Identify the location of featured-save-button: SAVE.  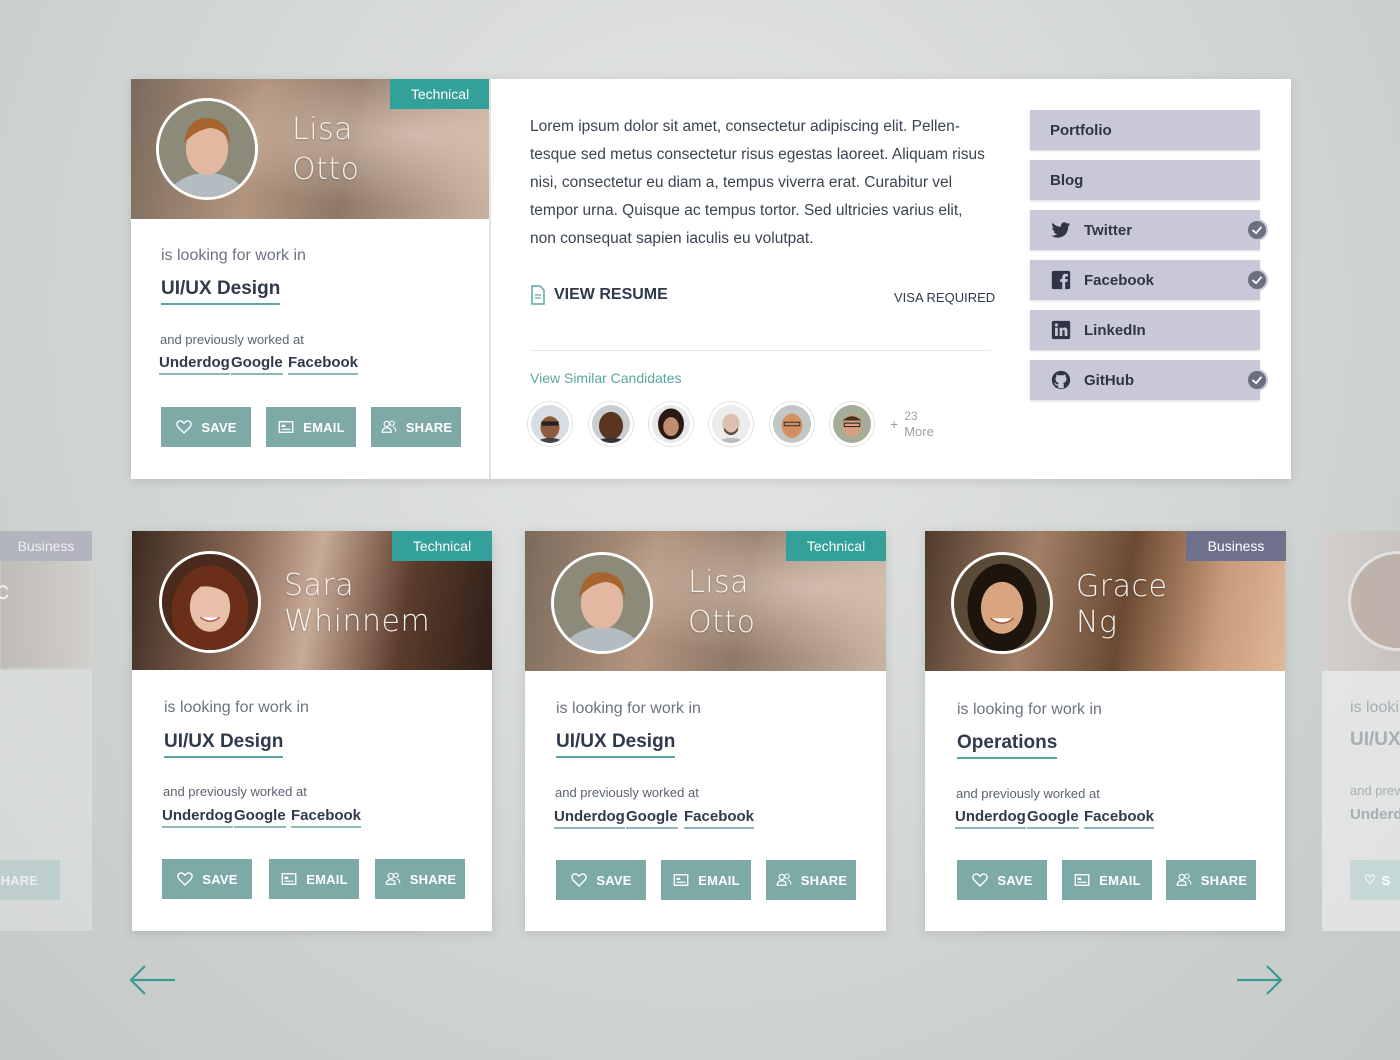
(206, 427).